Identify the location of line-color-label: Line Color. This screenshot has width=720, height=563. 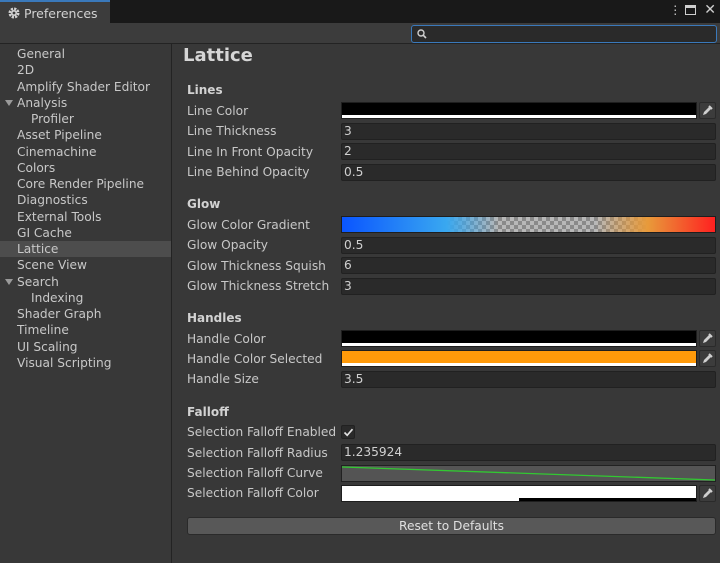
(218, 111).